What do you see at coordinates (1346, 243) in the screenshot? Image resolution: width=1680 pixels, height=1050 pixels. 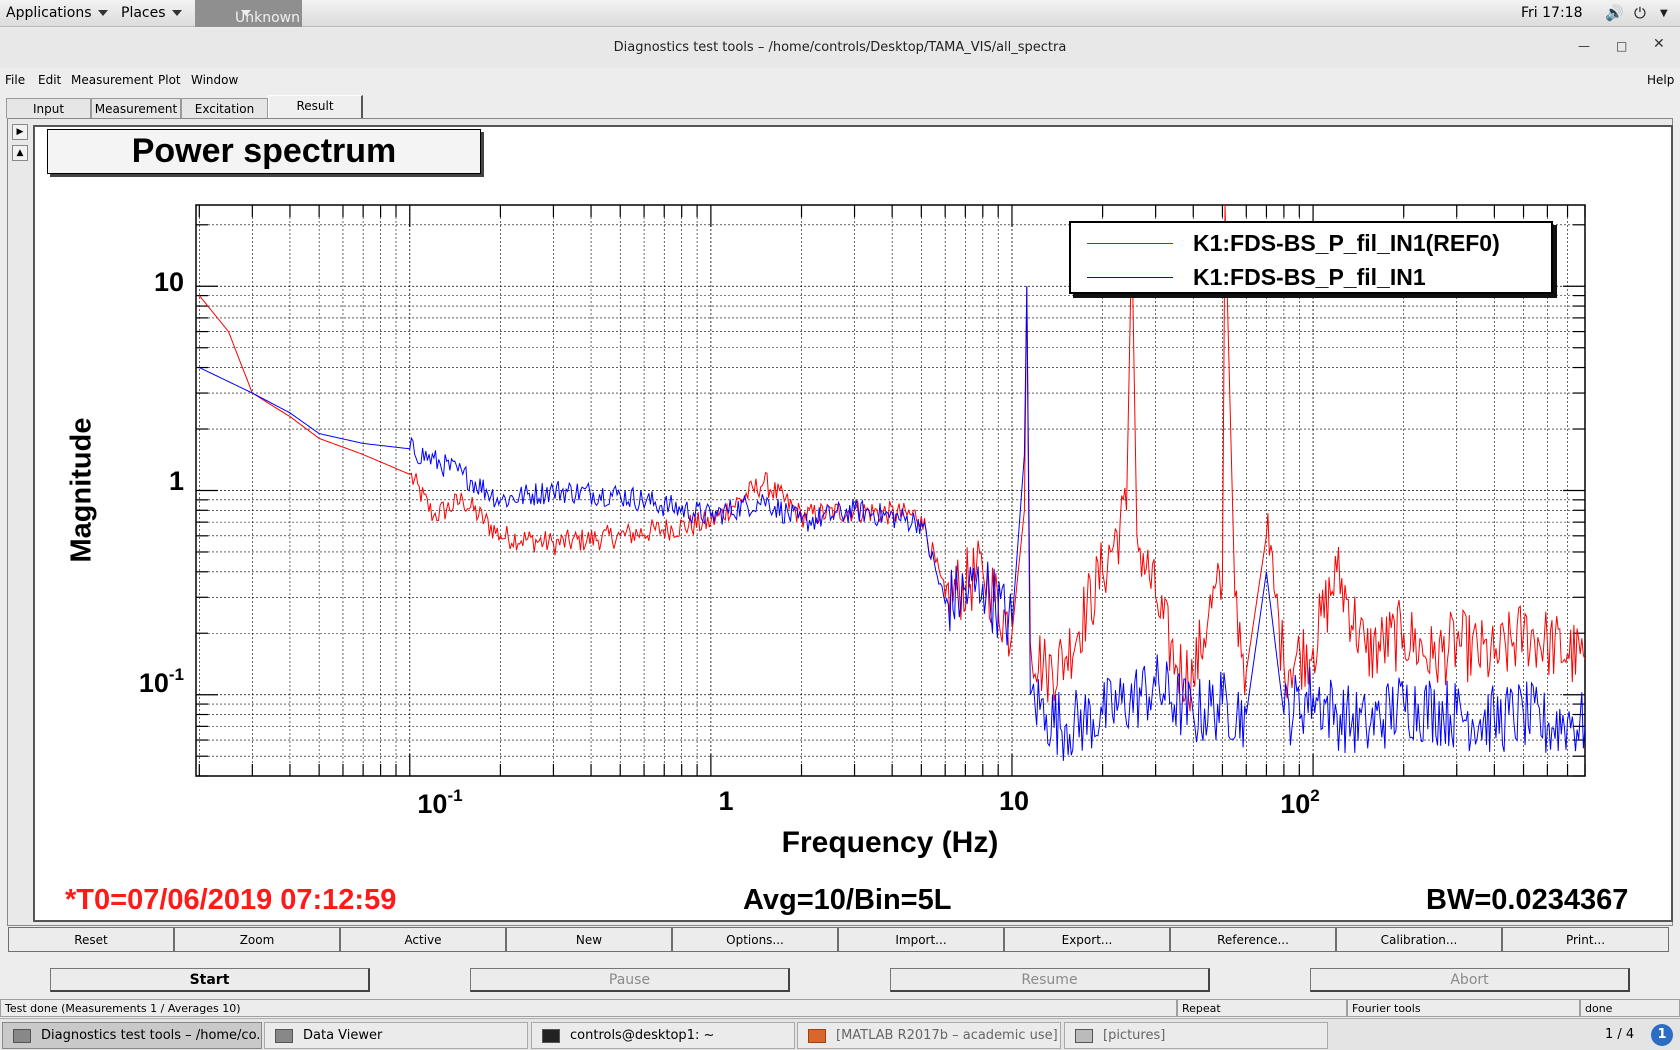 I see `legend-label-ref0: K1:FDS-BS_P_fil_IN1(REF0)` at bounding box center [1346, 243].